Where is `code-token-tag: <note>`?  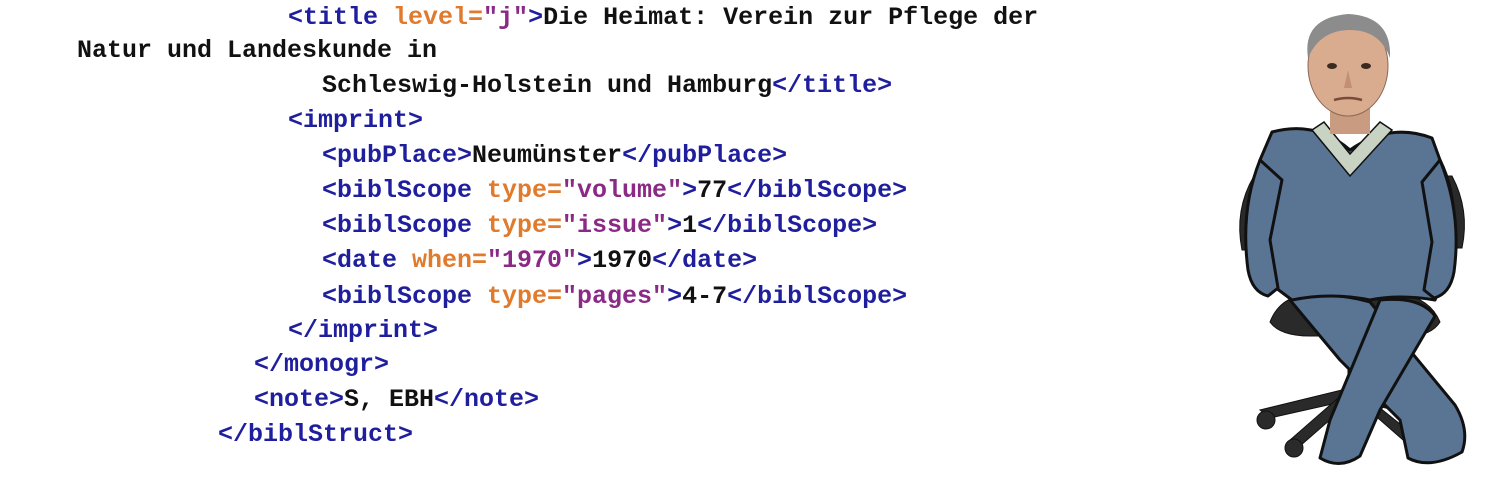 code-token-tag: <note> is located at coordinates (299, 399).